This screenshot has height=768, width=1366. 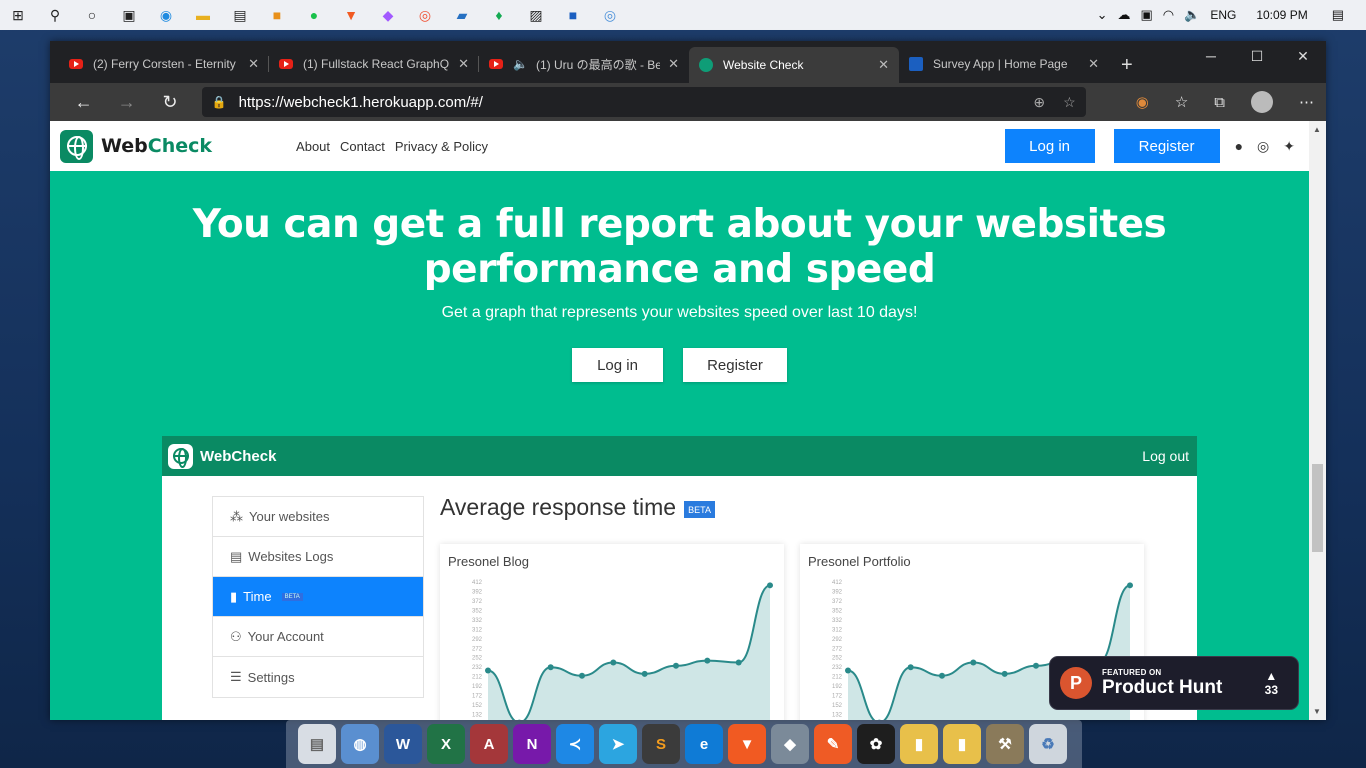 What do you see at coordinates (532, 744) in the screenshot?
I see `onenote-icon: N` at bounding box center [532, 744].